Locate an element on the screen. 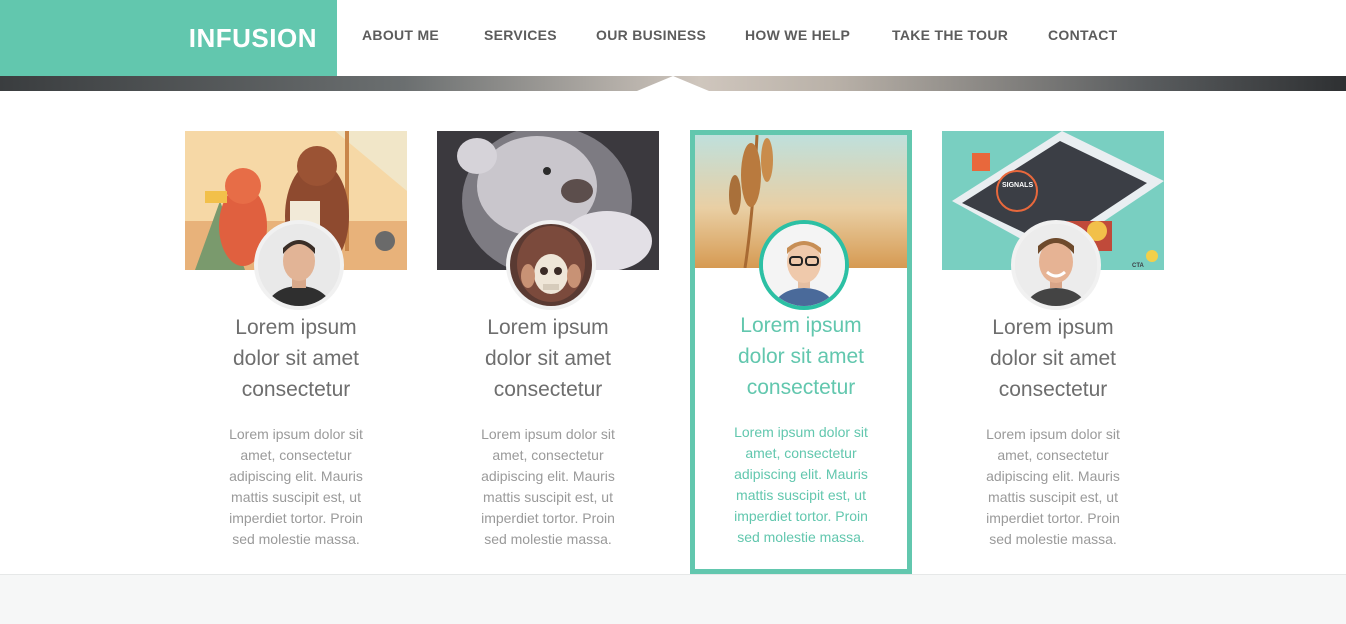  man-glasses-avatar is located at coordinates (804, 265).